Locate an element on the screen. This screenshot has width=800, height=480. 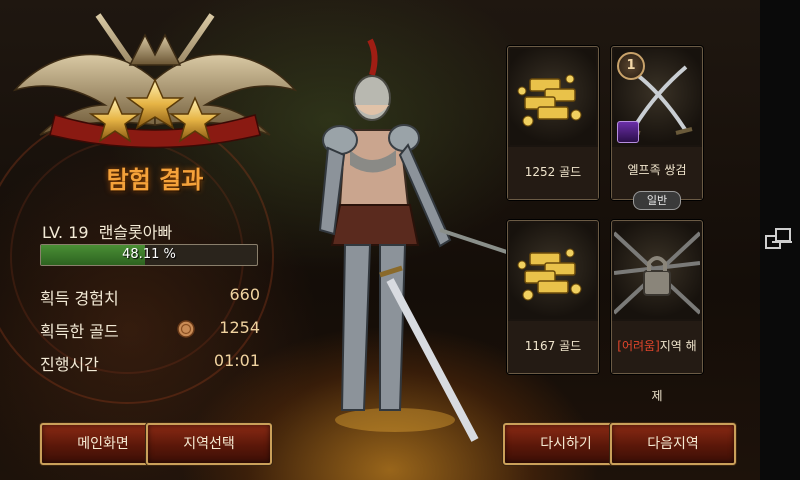
region-select-button: 지역선택 is located at coordinates (209, 444).